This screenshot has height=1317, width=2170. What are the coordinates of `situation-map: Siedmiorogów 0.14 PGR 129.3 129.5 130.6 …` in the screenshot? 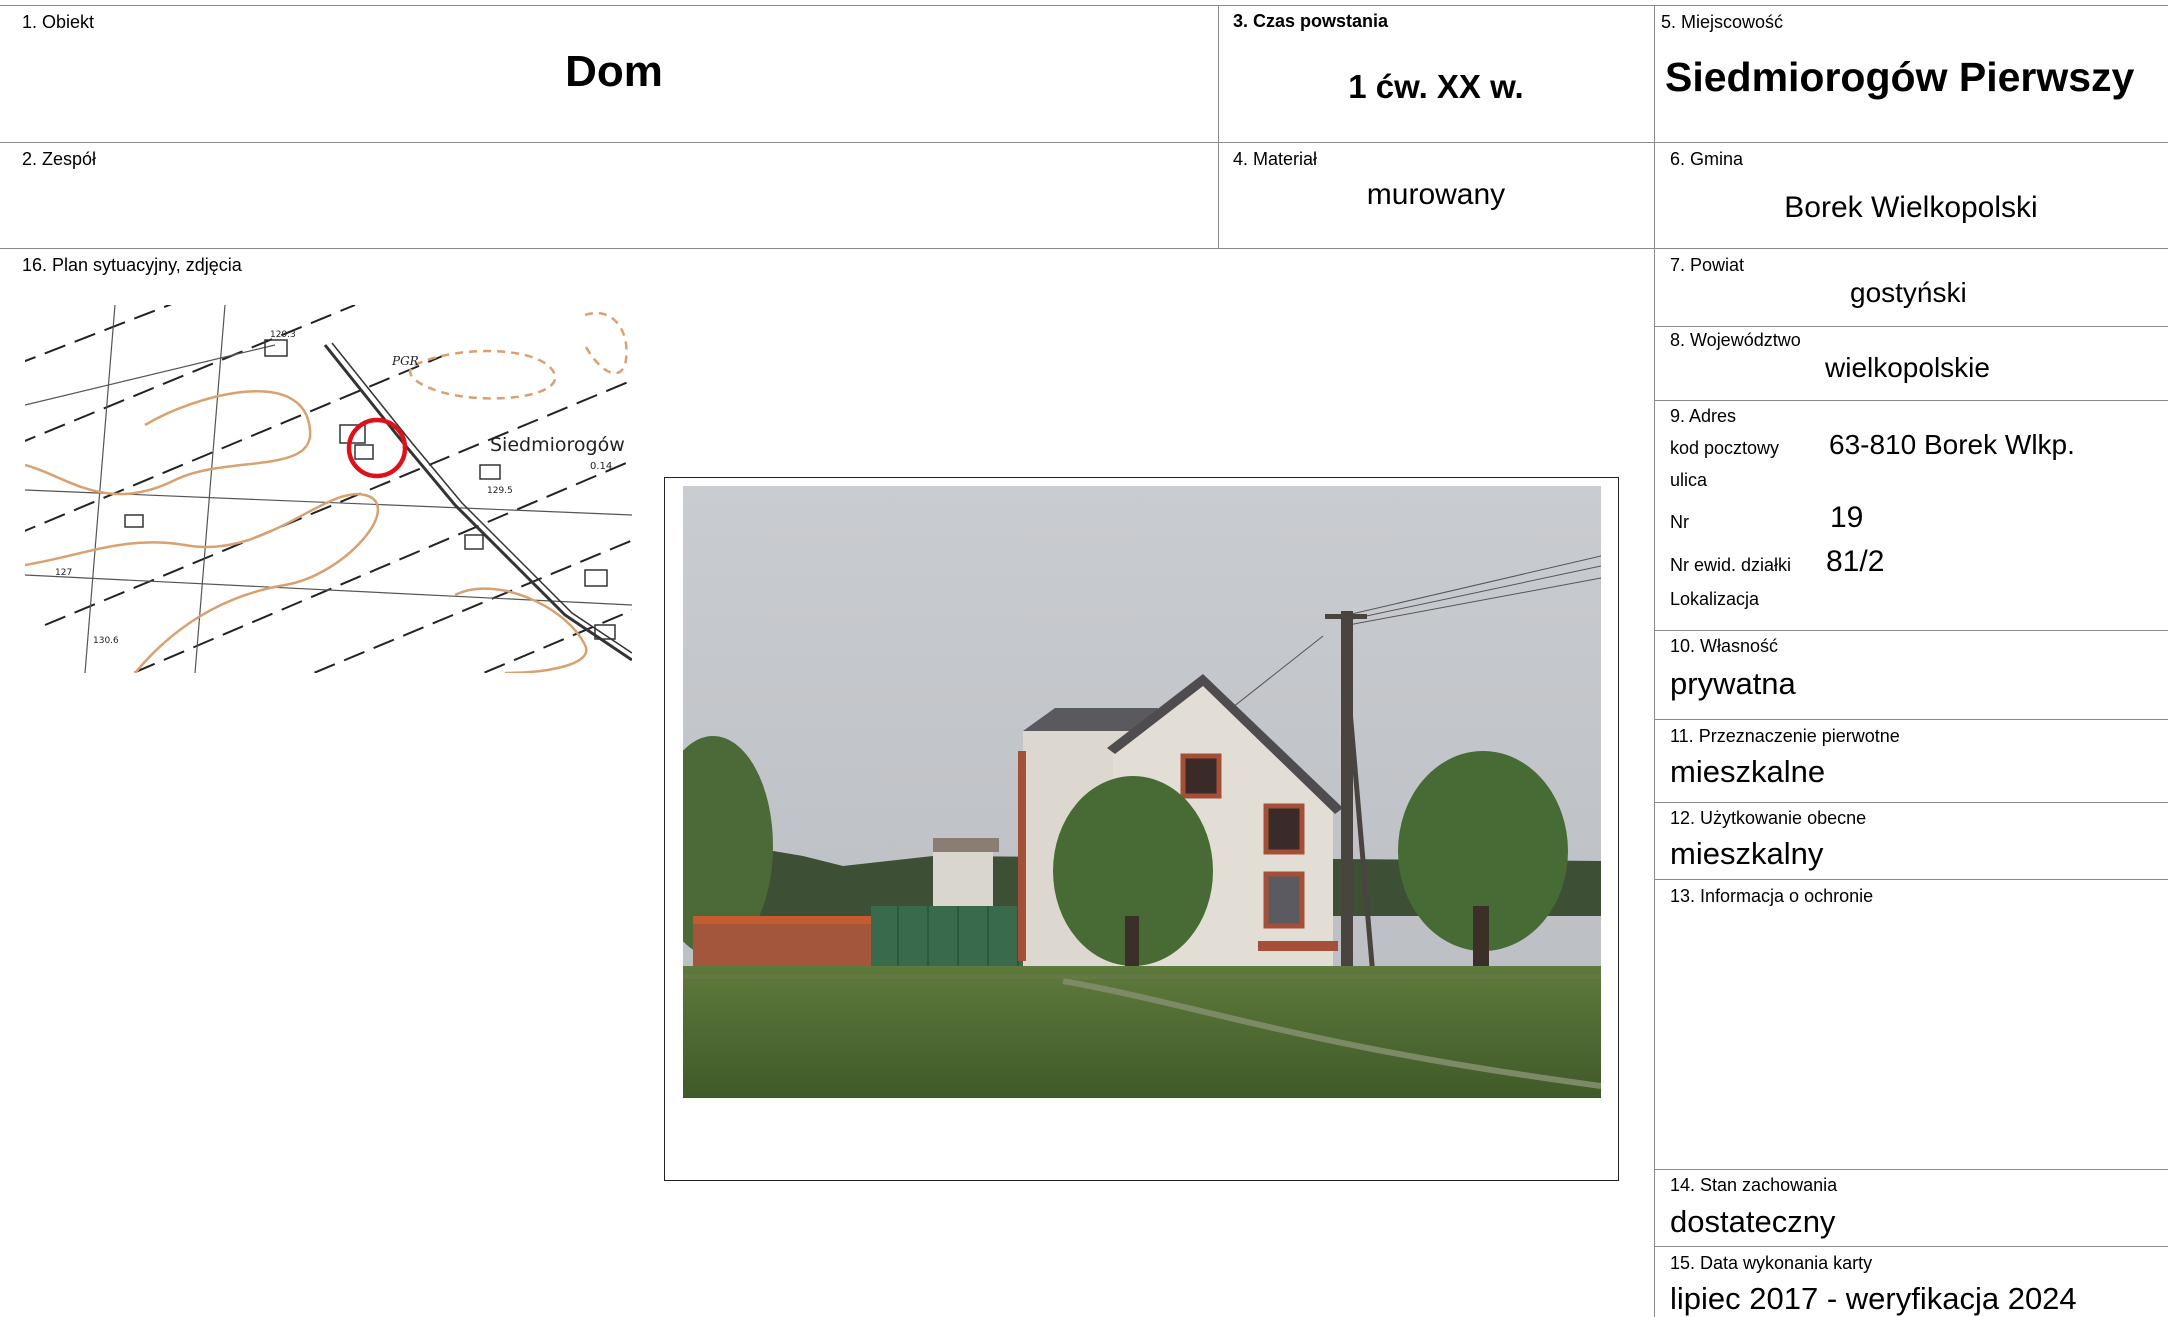 It's located at (328, 489).